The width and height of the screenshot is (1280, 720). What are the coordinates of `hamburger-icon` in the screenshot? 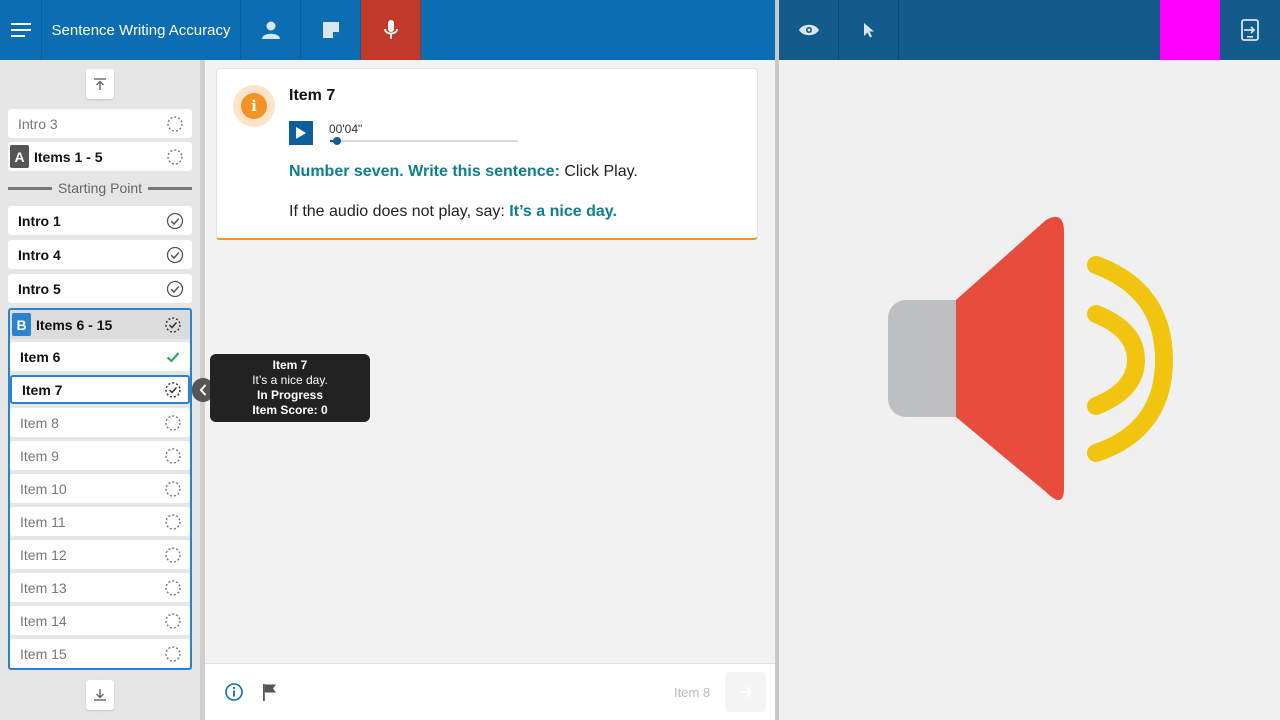 It's located at (20, 30).